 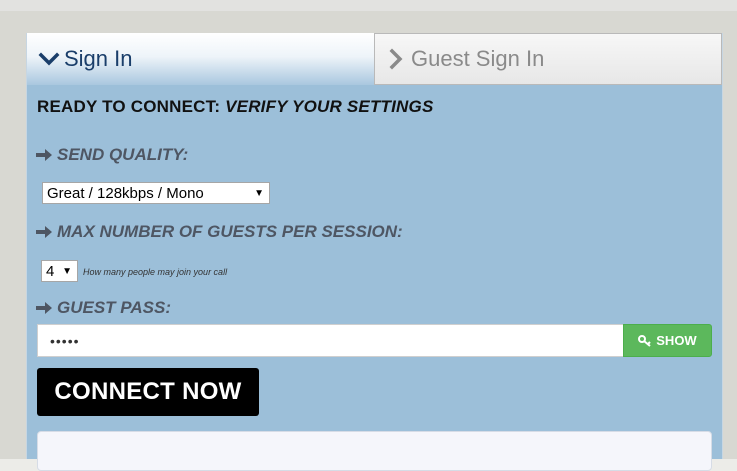 What do you see at coordinates (59, 271) in the screenshot?
I see `max-guests-select: 4 ▼` at bounding box center [59, 271].